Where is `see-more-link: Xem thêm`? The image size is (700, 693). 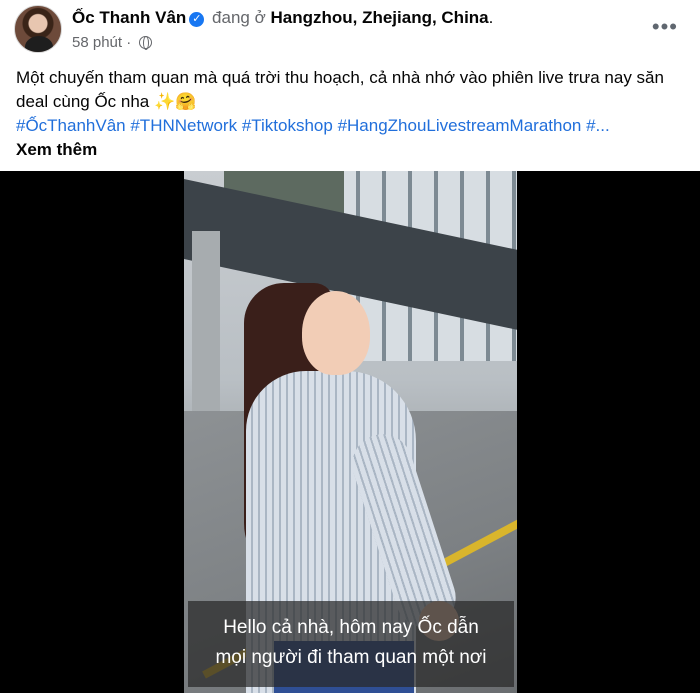
see-more-link: Xem thêm is located at coordinates (351, 150).